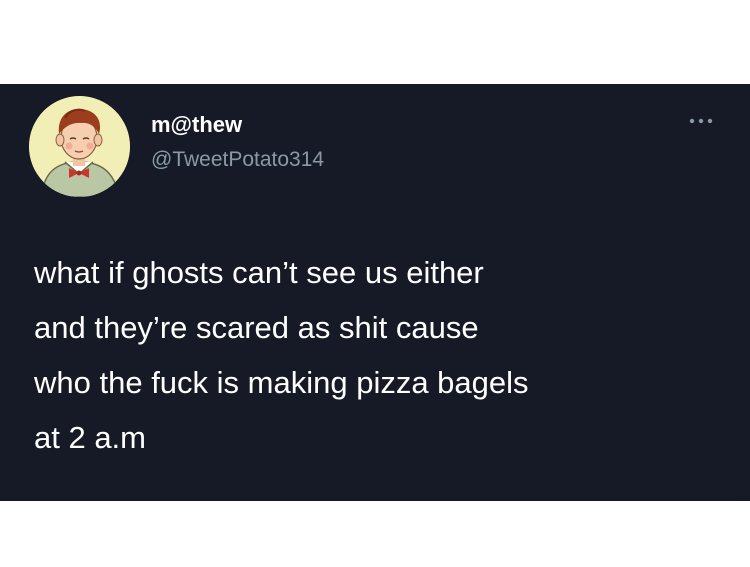 This screenshot has height=567, width=750. What do you see at coordinates (259, 272) in the screenshot?
I see `tweet-text-line: what if ghosts can’t see us either` at bounding box center [259, 272].